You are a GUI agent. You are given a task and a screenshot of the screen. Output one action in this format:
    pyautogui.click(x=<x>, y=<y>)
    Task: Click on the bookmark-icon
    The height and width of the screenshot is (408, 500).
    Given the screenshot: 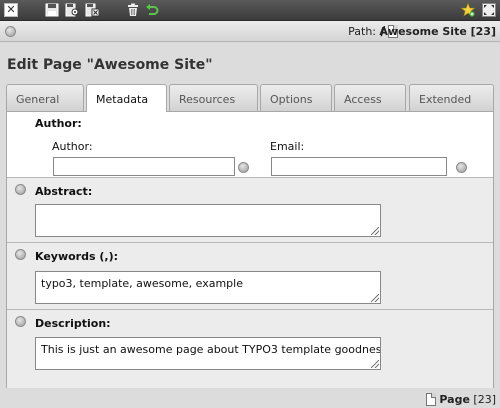 What is the action you would take?
    pyautogui.click(x=468, y=10)
    